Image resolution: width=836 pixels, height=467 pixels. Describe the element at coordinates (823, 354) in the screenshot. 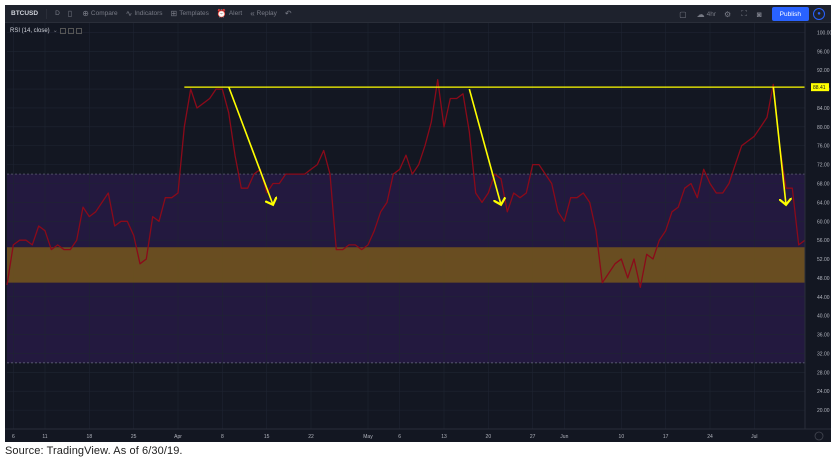

I see `y-tick-label: 32.00` at that location.